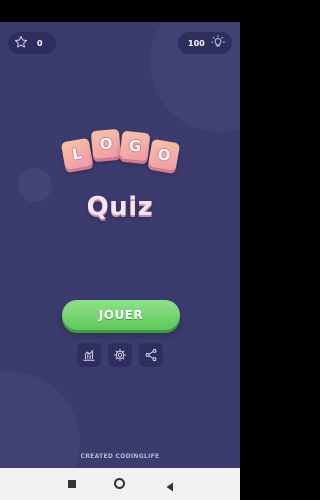 The width and height of the screenshot is (320, 500). What do you see at coordinates (21, 43) in the screenshot?
I see `star-icon` at bounding box center [21, 43].